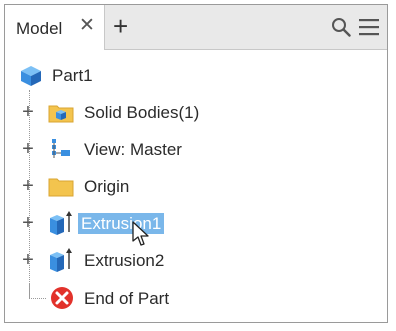 This screenshot has width=396, height=331. I want to click on tree-item-solid-bodies: + Solid Bodies(1), so click(195, 112).